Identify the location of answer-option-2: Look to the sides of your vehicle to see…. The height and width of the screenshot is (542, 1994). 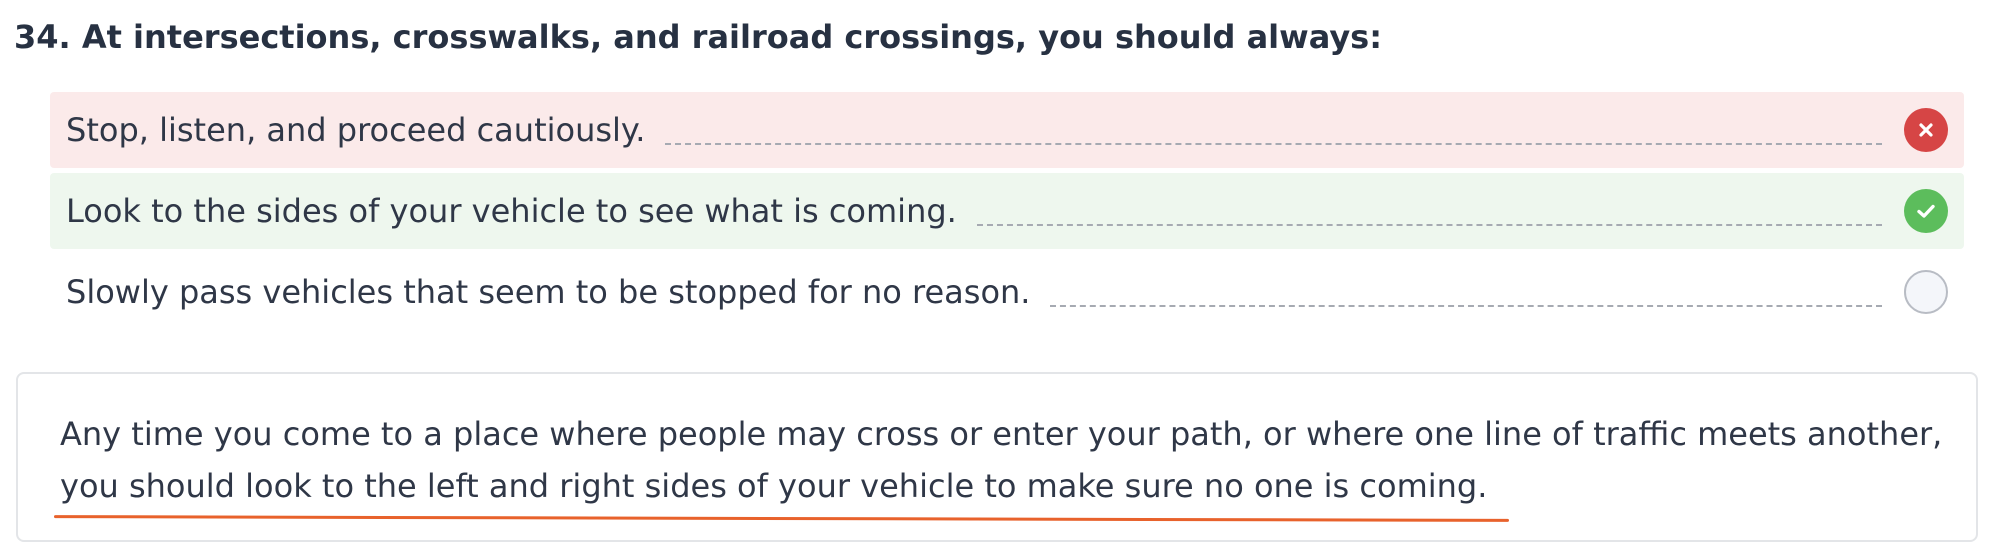
(1007, 211).